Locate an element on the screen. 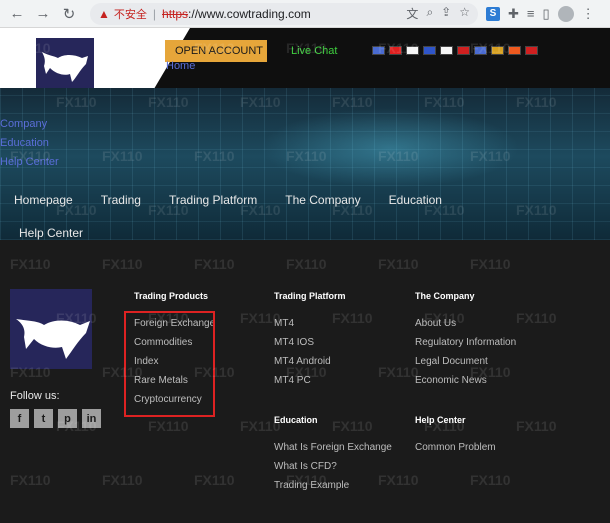 The image size is (610, 523). site-logo is located at coordinates (65, 66).